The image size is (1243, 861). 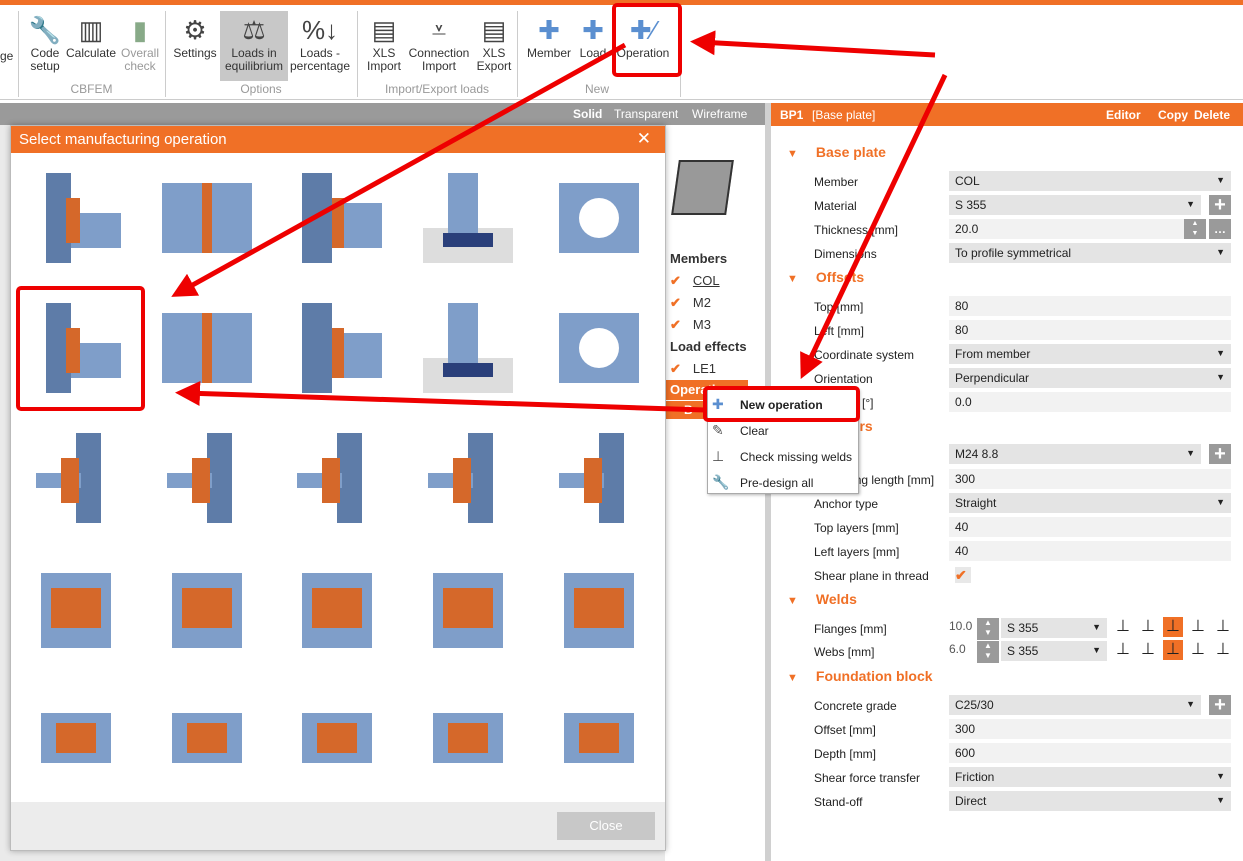 I want to click on arrow-to-menu, so click(x=874, y=226).